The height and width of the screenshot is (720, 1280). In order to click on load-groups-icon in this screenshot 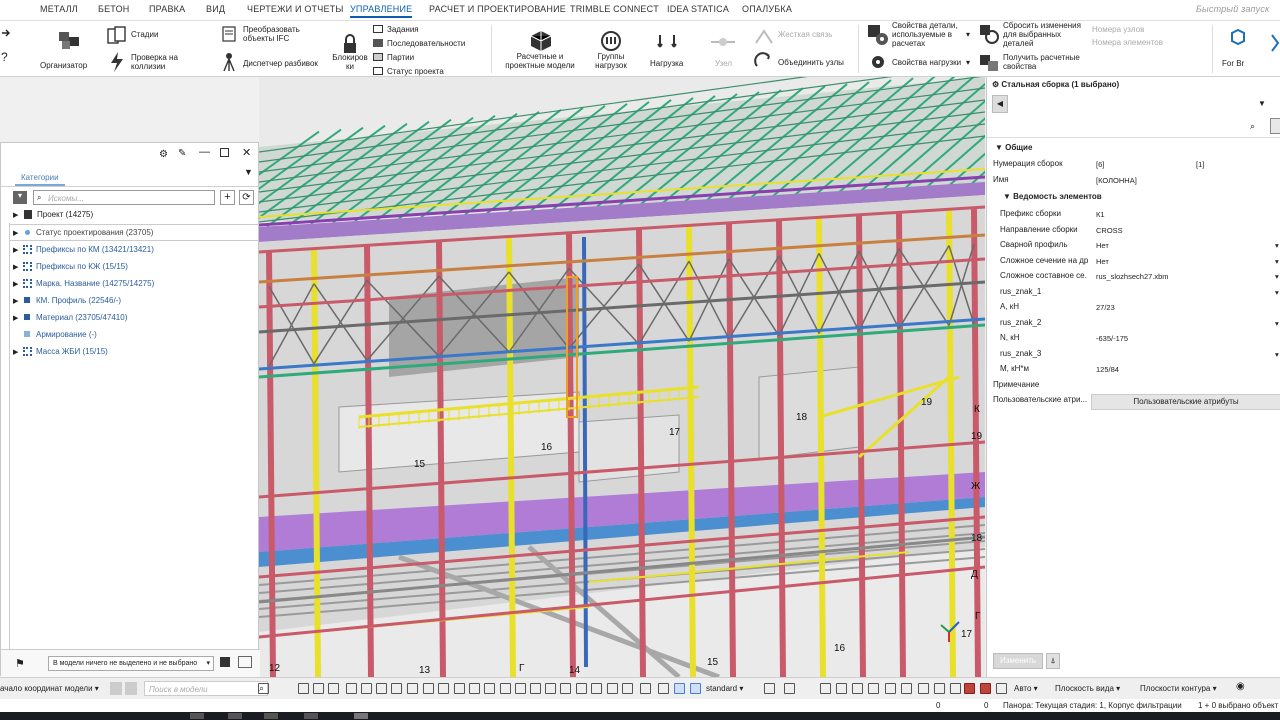, I will do `click(611, 41)`.